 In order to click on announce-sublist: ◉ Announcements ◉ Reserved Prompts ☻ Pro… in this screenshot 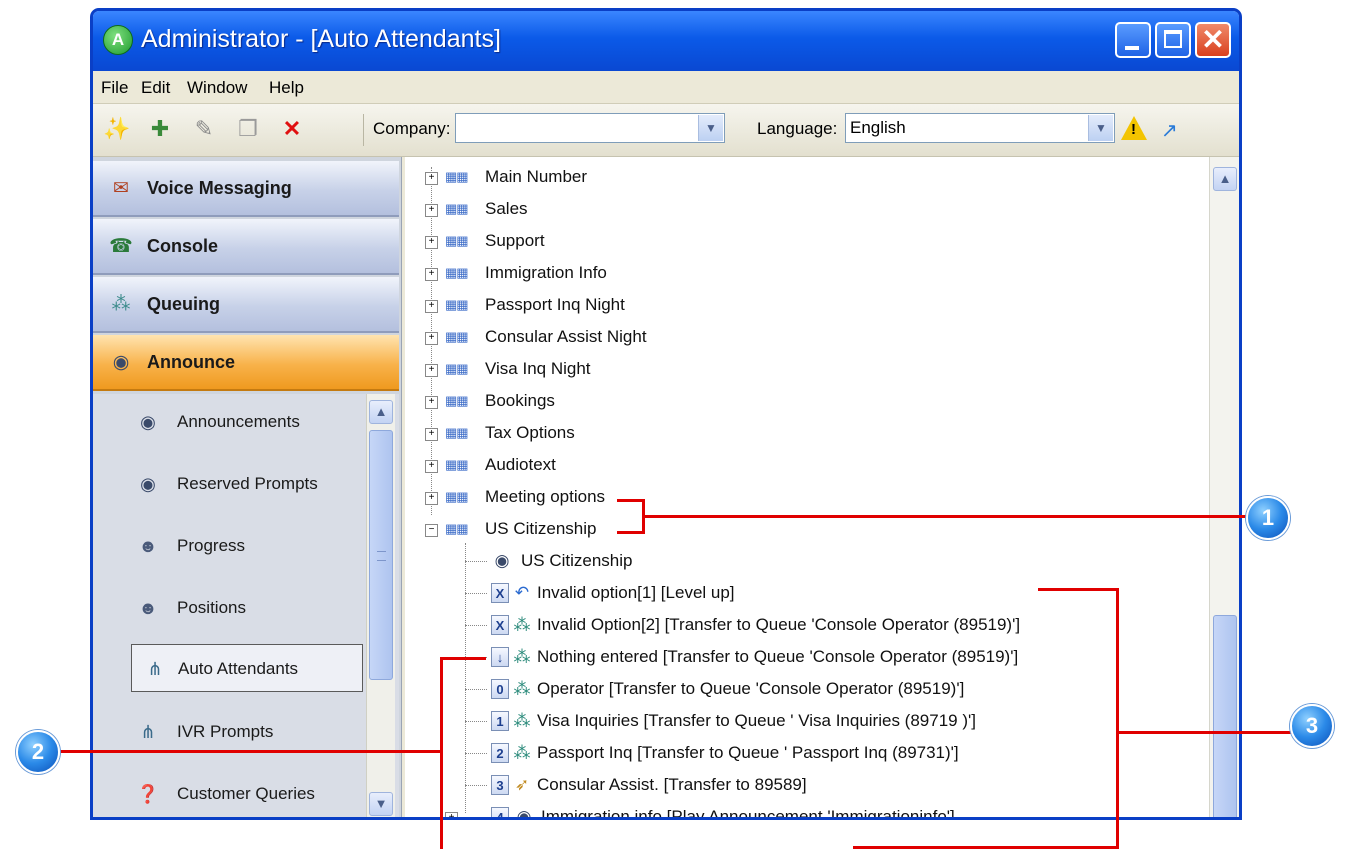, I will do `click(246, 605)`.